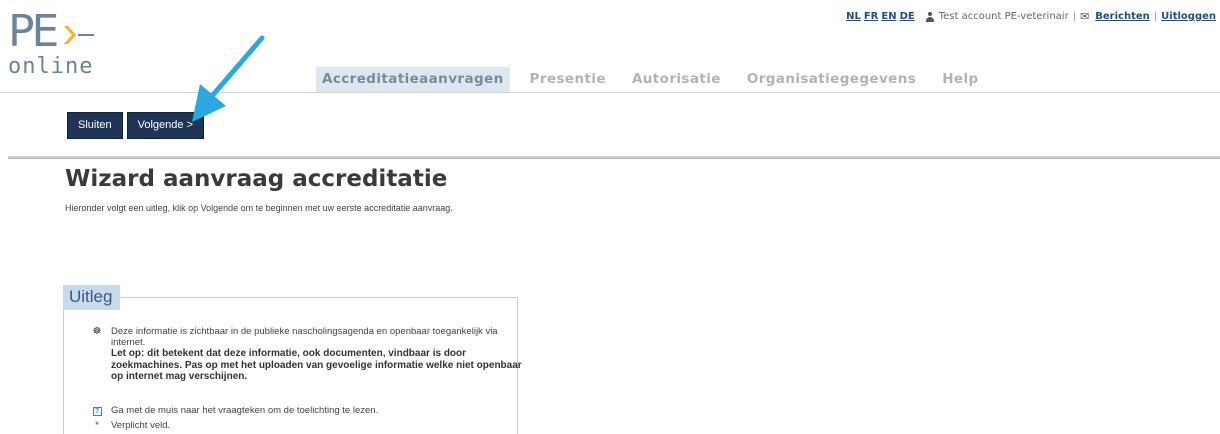 The height and width of the screenshot is (434, 1220). Describe the element at coordinates (831, 79) in the screenshot. I see `nav-organisatiegegevens: Organisatiegegevens` at that location.